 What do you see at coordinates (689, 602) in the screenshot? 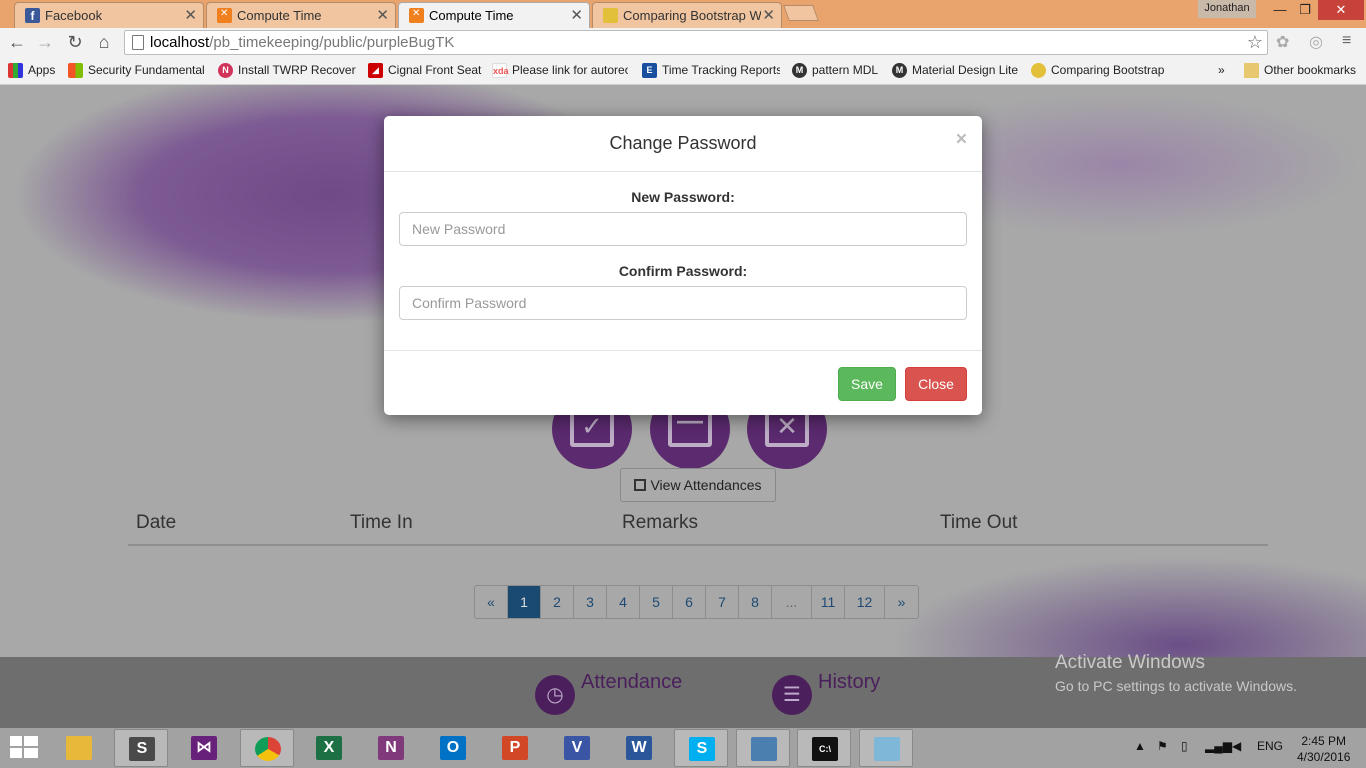
I see `pagination-page-6: 6` at bounding box center [689, 602].